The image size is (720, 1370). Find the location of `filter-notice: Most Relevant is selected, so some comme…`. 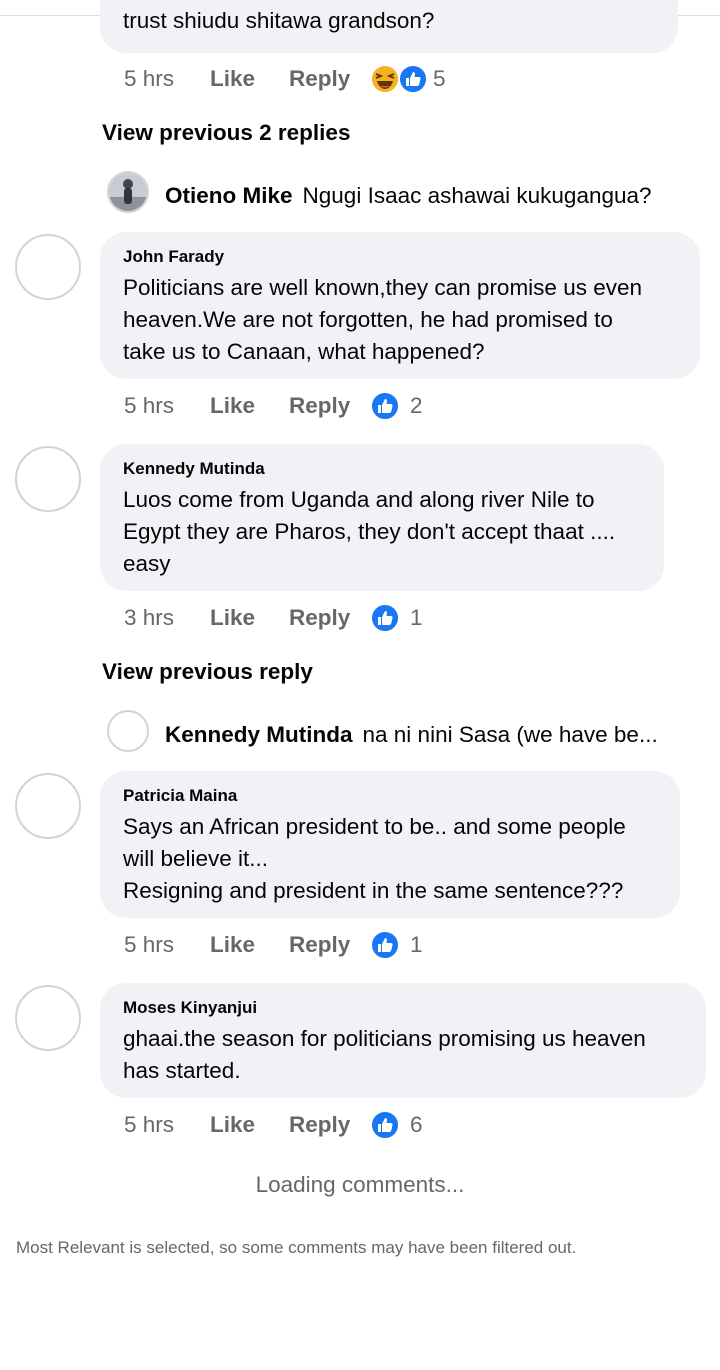

filter-notice: Most Relevant is selected, so some comme… is located at coordinates (296, 1247).